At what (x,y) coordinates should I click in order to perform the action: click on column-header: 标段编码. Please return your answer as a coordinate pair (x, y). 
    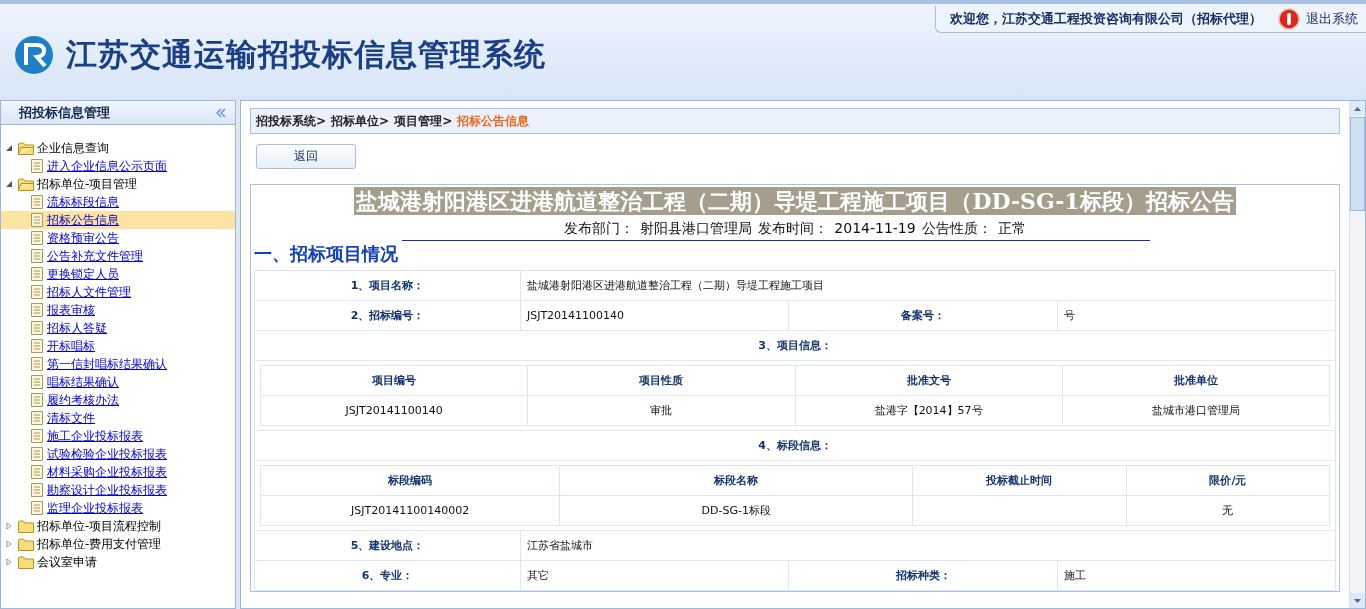
    Looking at the image, I should click on (410, 480).